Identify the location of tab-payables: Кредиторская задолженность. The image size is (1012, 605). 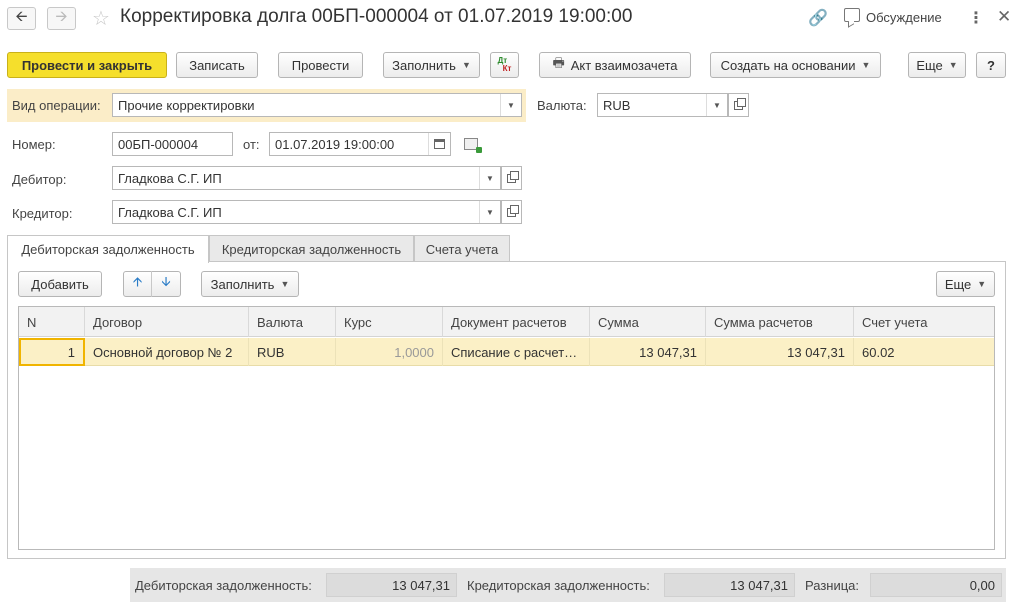
(311, 248).